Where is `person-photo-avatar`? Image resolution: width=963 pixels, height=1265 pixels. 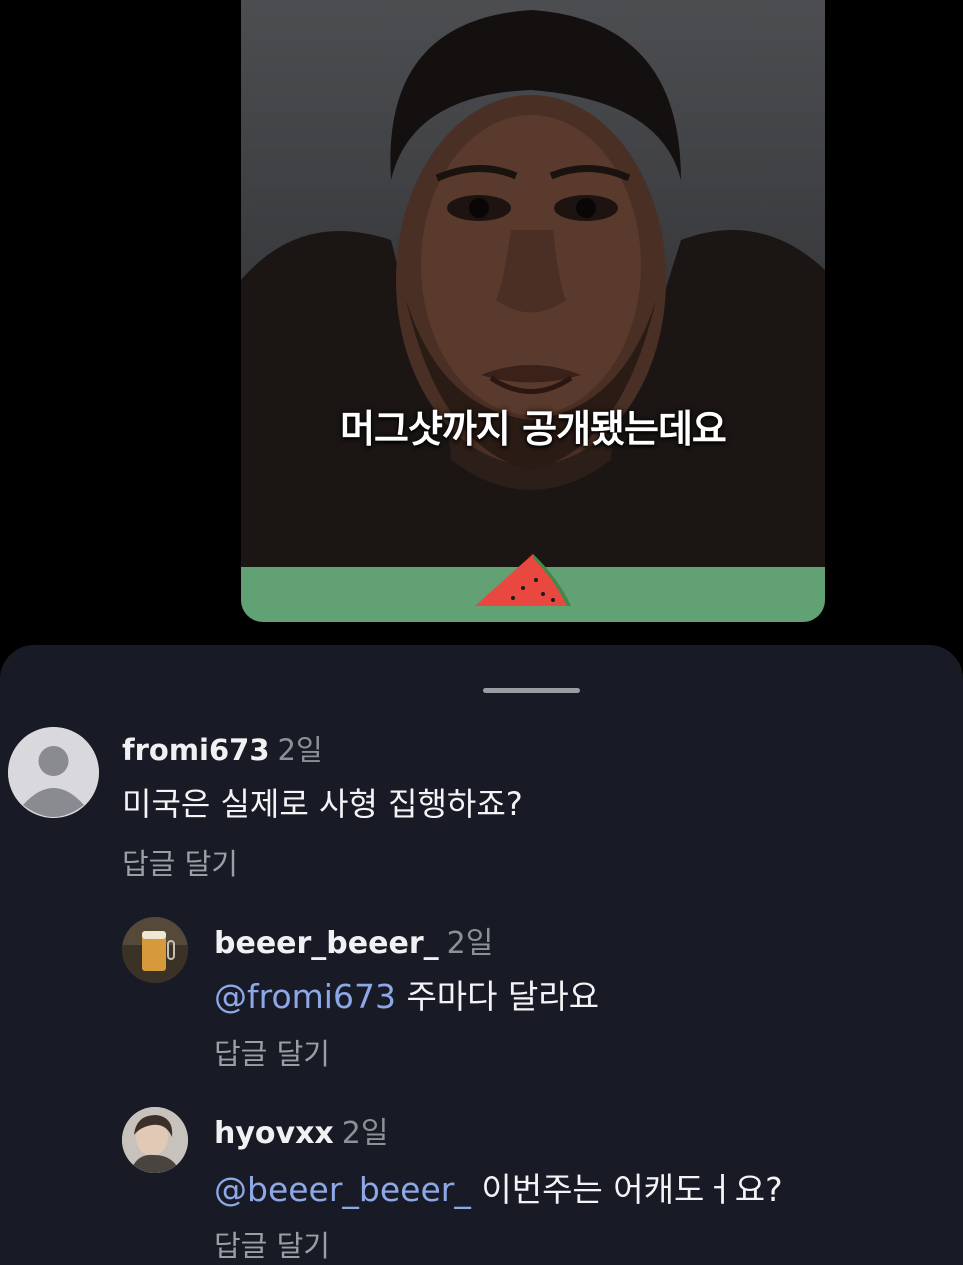 person-photo-avatar is located at coordinates (155, 1140).